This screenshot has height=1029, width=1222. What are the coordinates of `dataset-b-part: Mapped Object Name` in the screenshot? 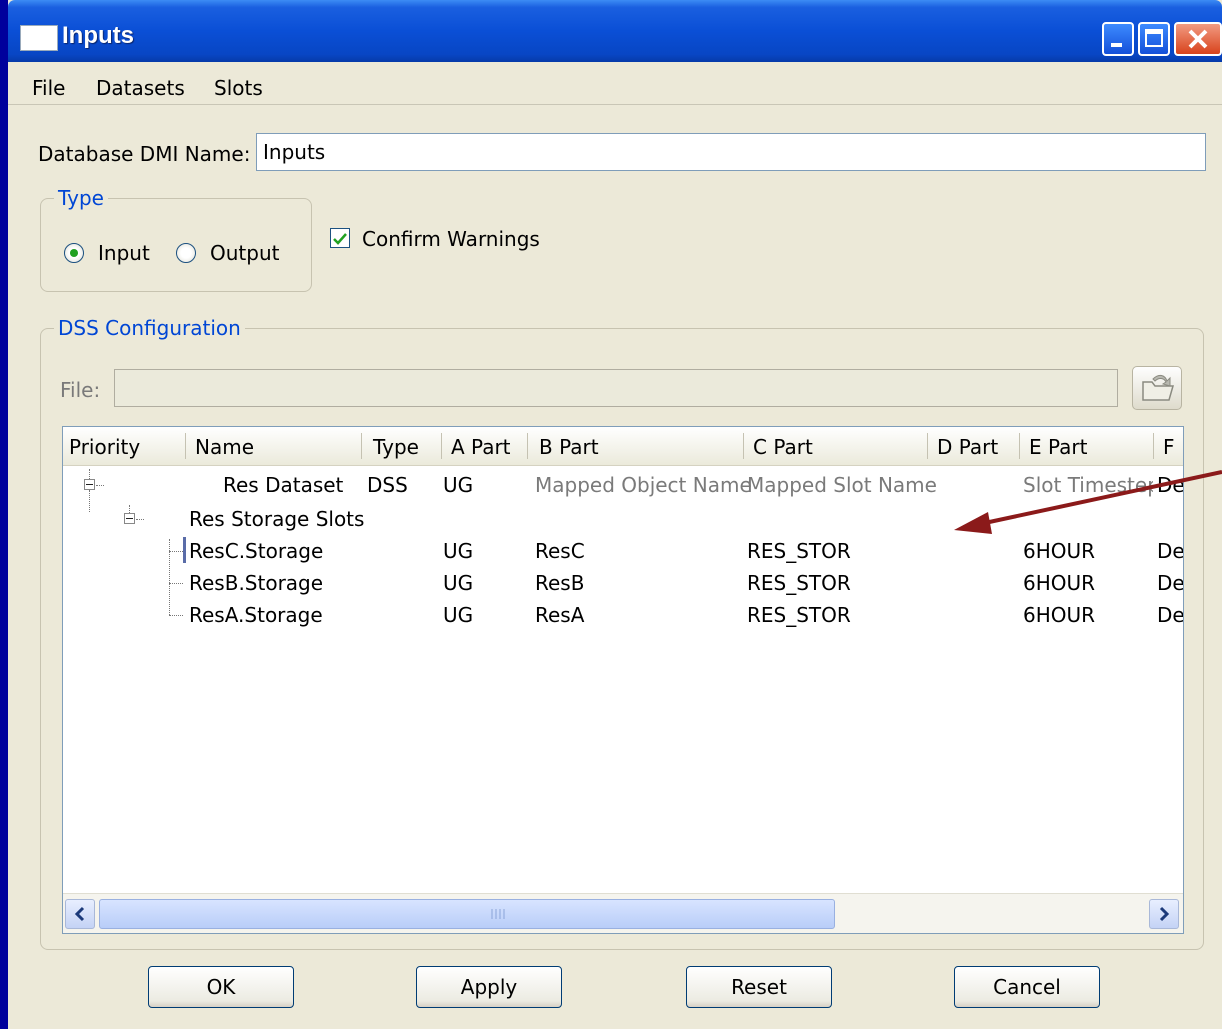 It's located at (643, 485).